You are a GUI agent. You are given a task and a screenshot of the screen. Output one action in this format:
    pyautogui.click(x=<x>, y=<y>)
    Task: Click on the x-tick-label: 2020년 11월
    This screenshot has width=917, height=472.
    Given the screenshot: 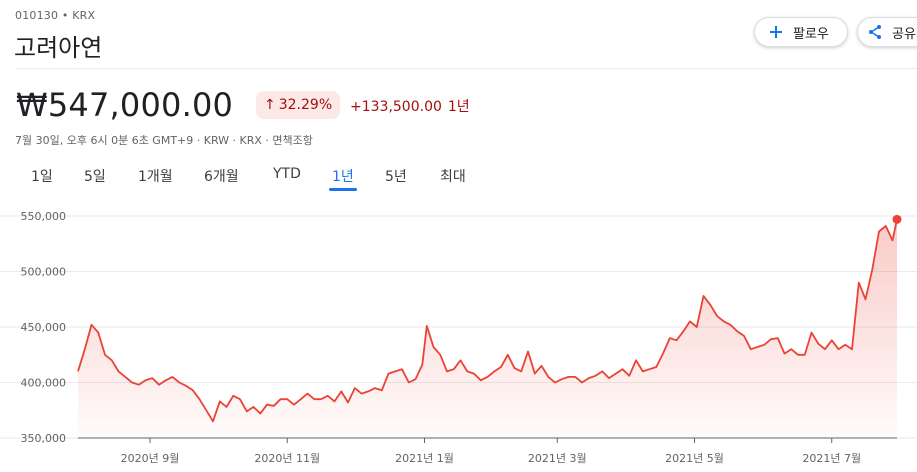 What is the action you would take?
    pyautogui.click(x=287, y=458)
    